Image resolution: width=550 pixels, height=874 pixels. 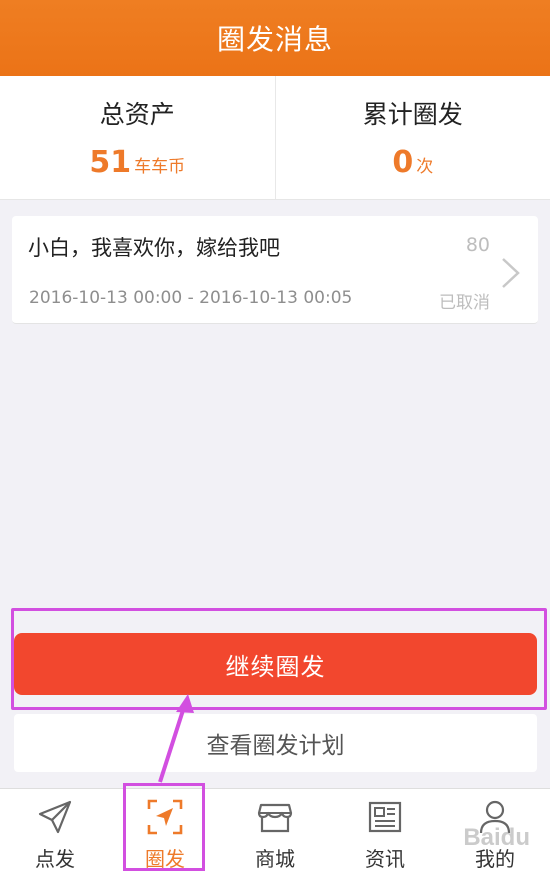 What do you see at coordinates (412, 137) in the screenshot?
I see `stat-total-sends: 累计圈发 0 次` at bounding box center [412, 137].